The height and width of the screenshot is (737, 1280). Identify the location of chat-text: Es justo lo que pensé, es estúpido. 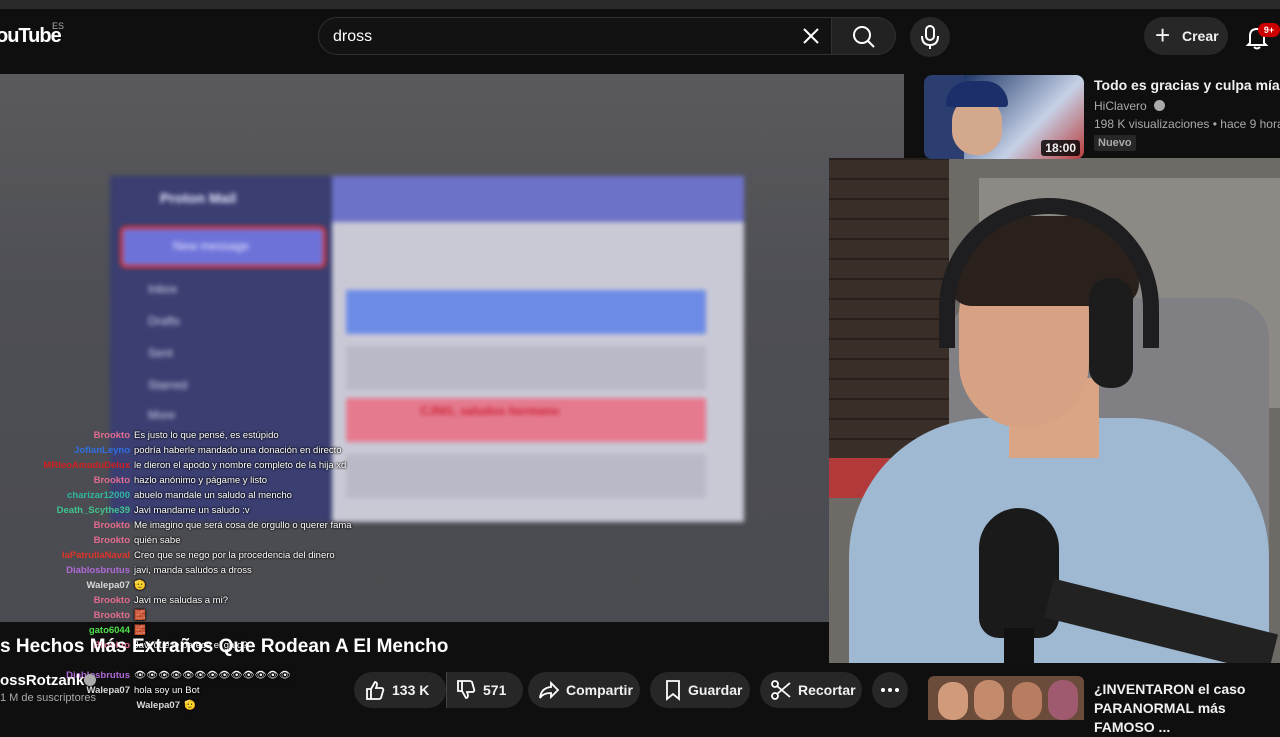
(206, 435).